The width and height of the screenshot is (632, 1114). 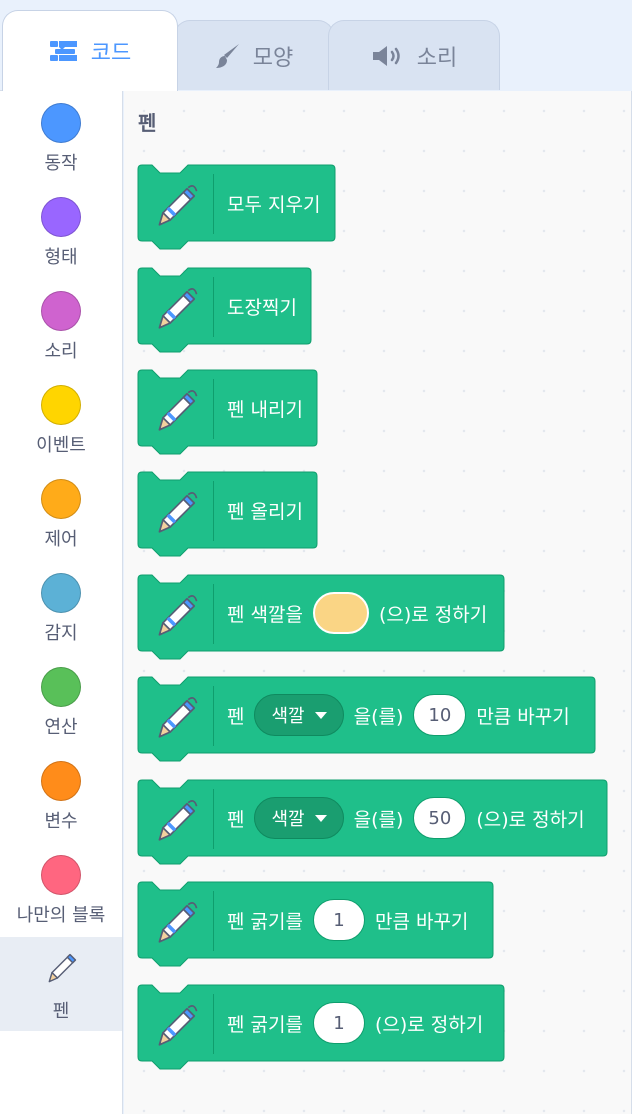 I want to click on editor-tabs: 모양 소리 코드, so click(x=316, y=45).